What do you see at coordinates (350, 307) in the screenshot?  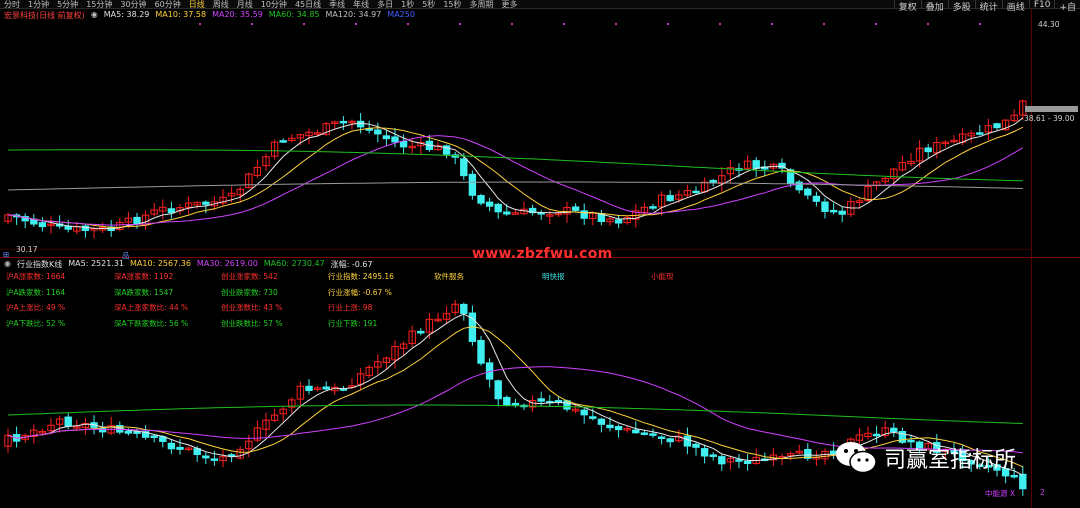 I see `market-stat: 行业上涨: 98` at bounding box center [350, 307].